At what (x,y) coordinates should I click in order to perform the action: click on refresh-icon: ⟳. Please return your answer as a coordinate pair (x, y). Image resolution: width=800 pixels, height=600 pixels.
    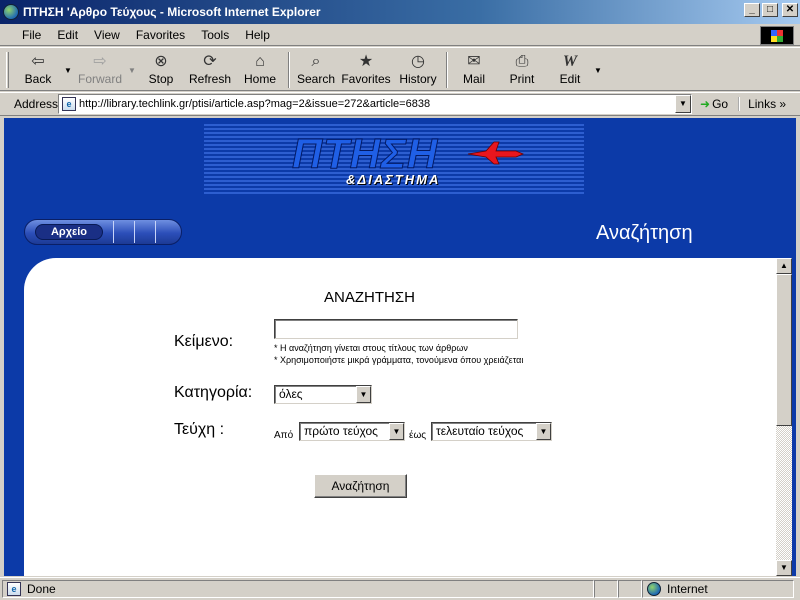
    Looking at the image, I should click on (210, 61).